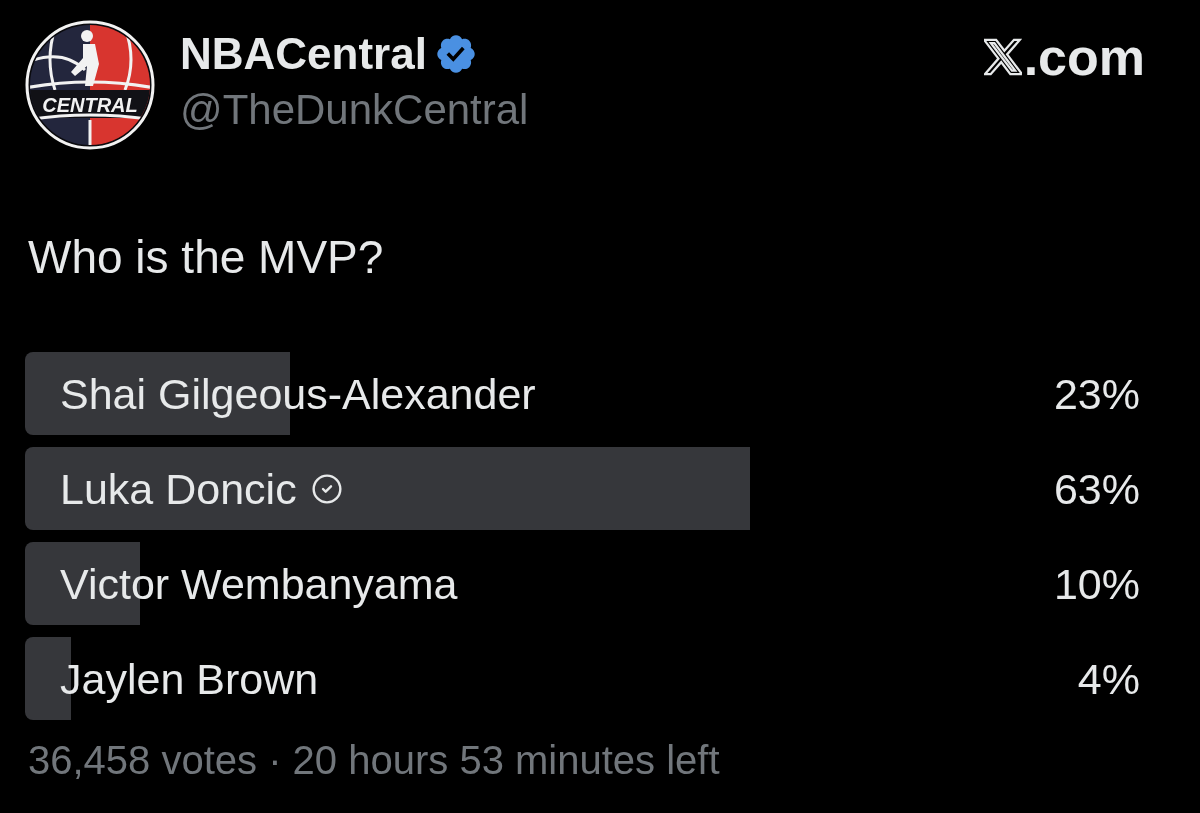 This screenshot has width=1200, height=813. I want to click on option-percent: 63%, so click(1096, 488).